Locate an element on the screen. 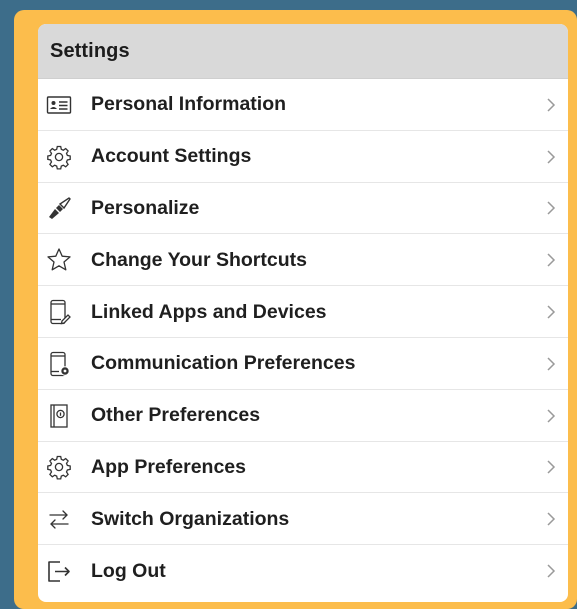 This screenshot has width=577, height=609. menu-item-label: Personalize is located at coordinates (145, 207).